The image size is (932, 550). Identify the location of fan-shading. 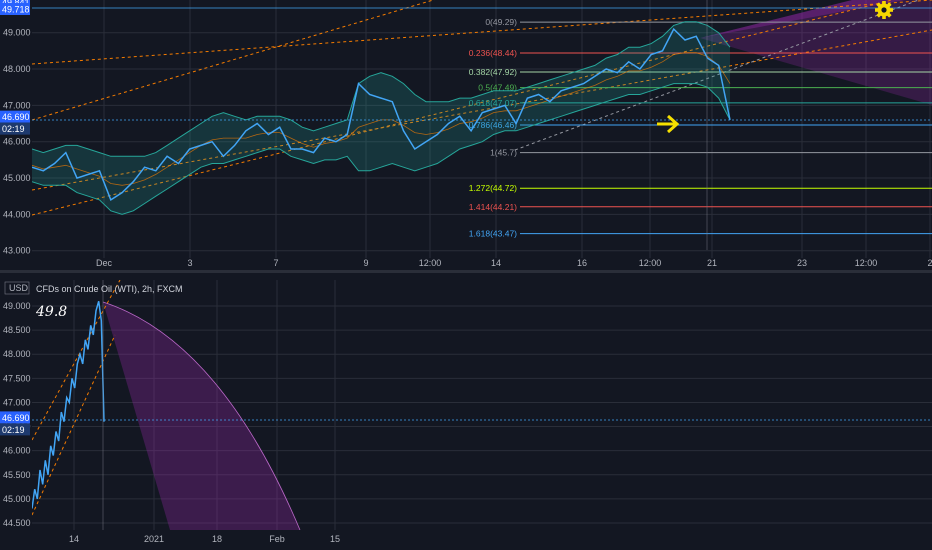
(201, 416).